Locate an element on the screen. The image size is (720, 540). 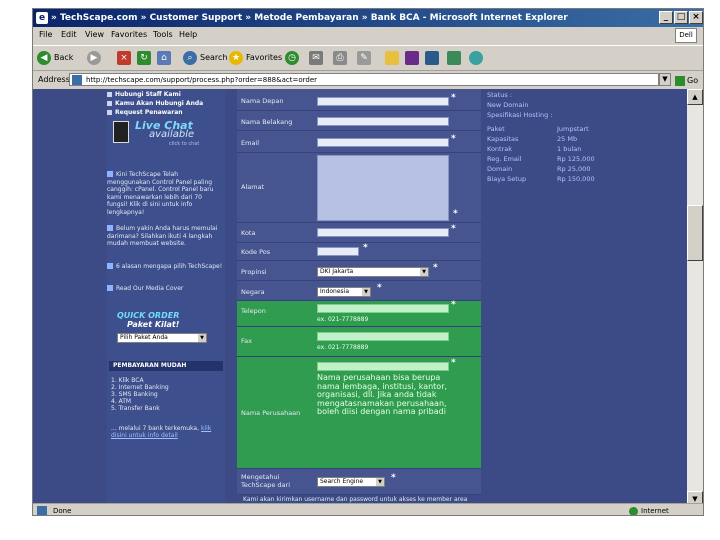
label-kota: Kota is located at coordinates (248, 233).